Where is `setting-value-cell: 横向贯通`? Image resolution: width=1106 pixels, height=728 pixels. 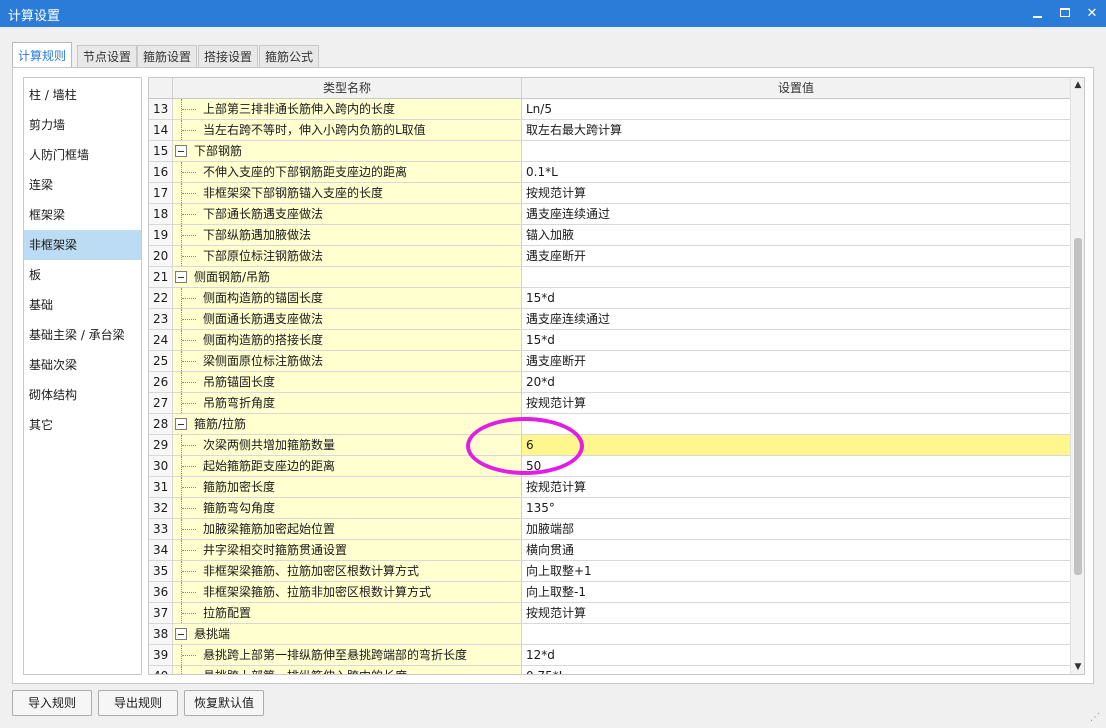
setting-value-cell: 横向贯通 is located at coordinates (796, 550).